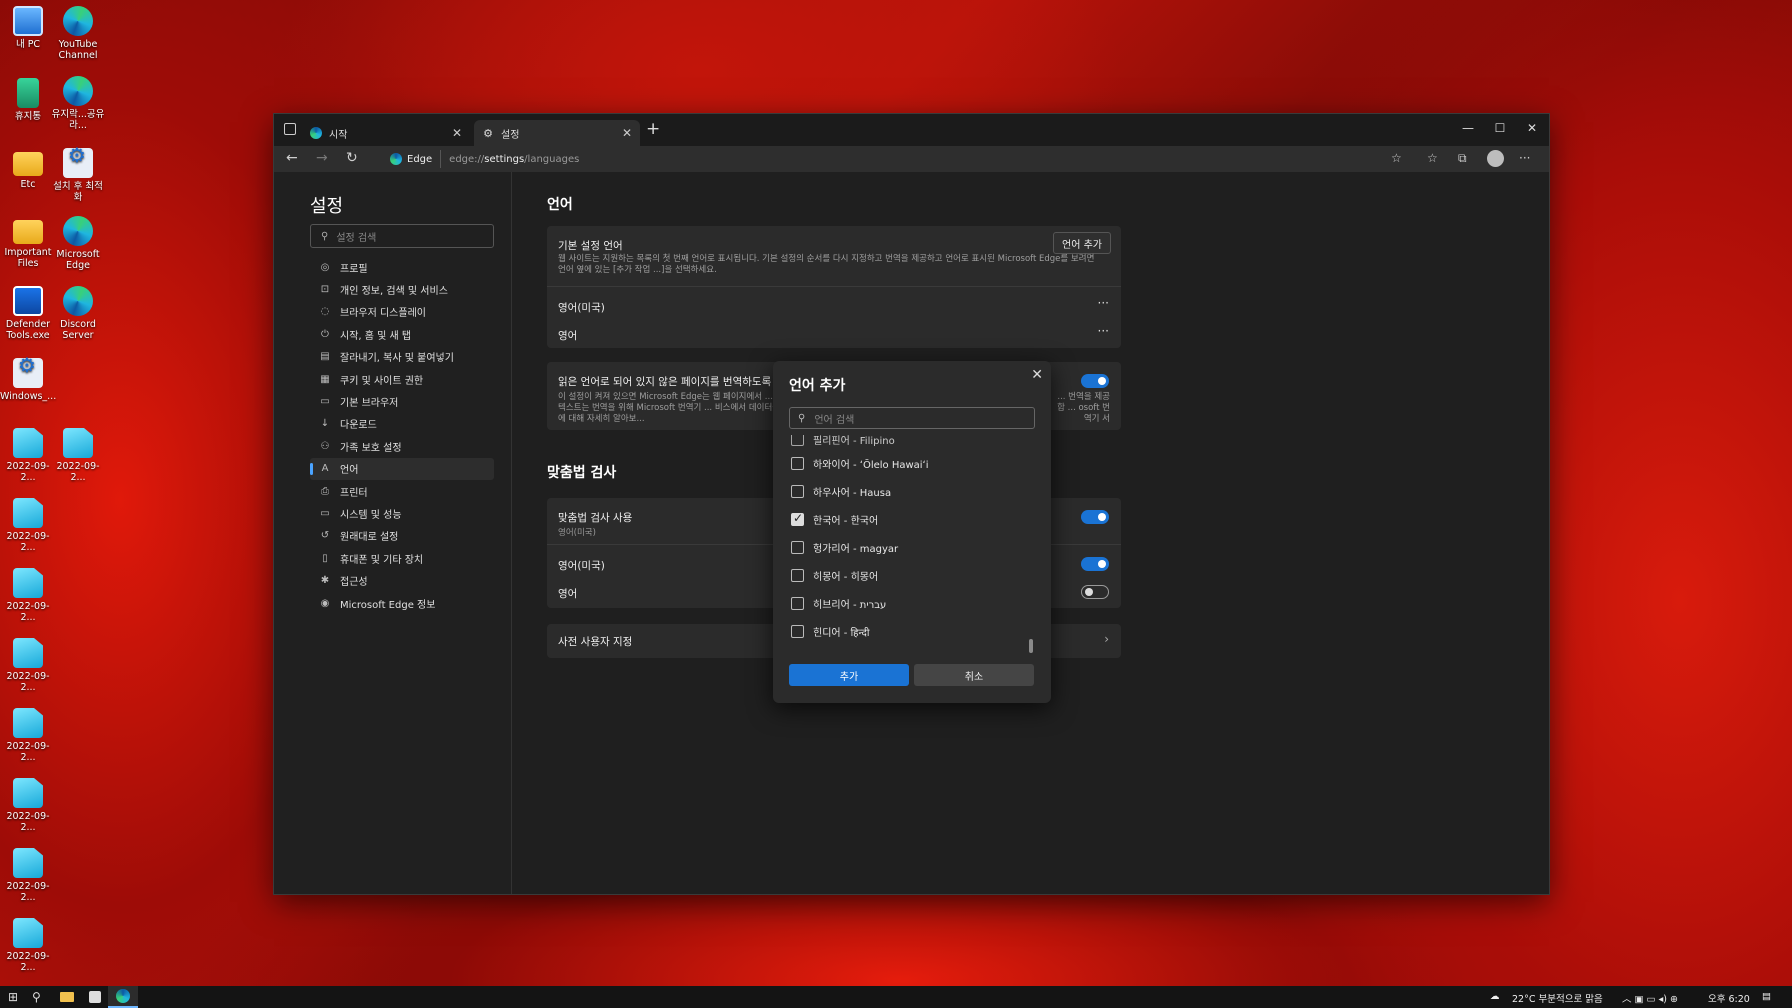 The height and width of the screenshot is (1008, 1792). I want to click on sidebar-item-downloads: ↓ 다운로드, so click(402, 424).